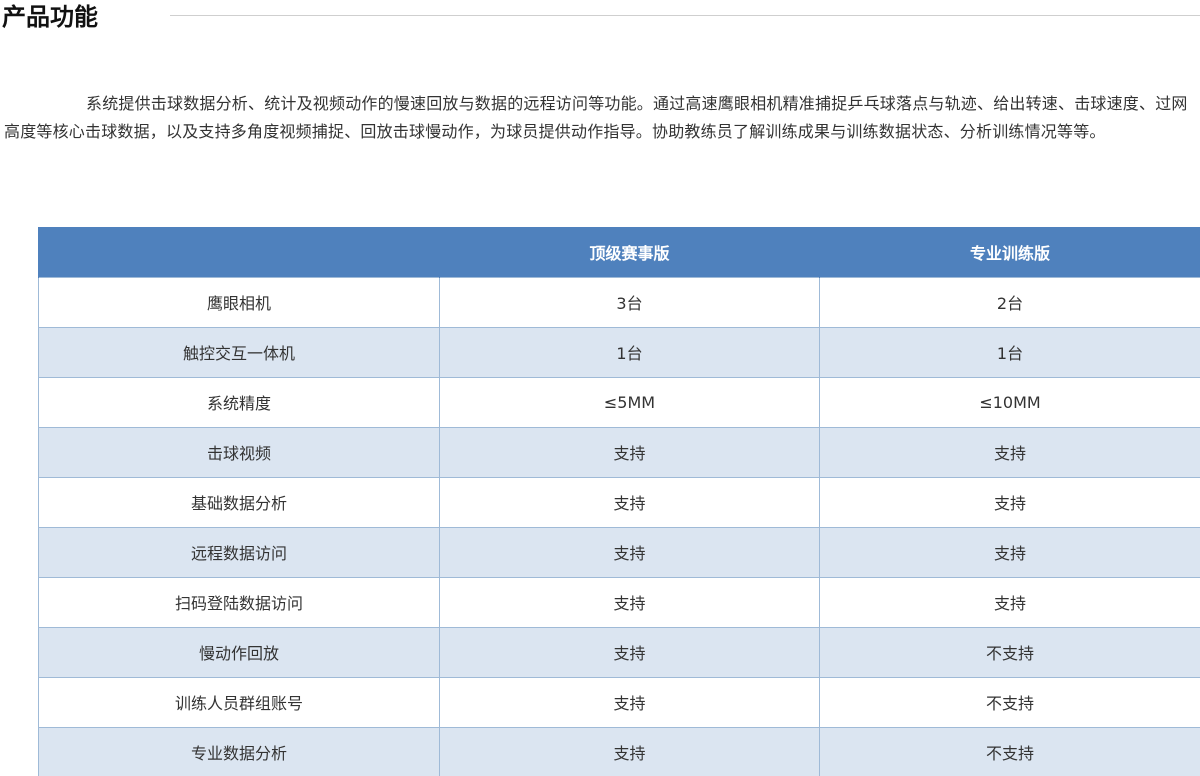 The width and height of the screenshot is (1200, 776). Describe the element at coordinates (50, 17) in the screenshot. I see `section-title: 产品功能` at that location.